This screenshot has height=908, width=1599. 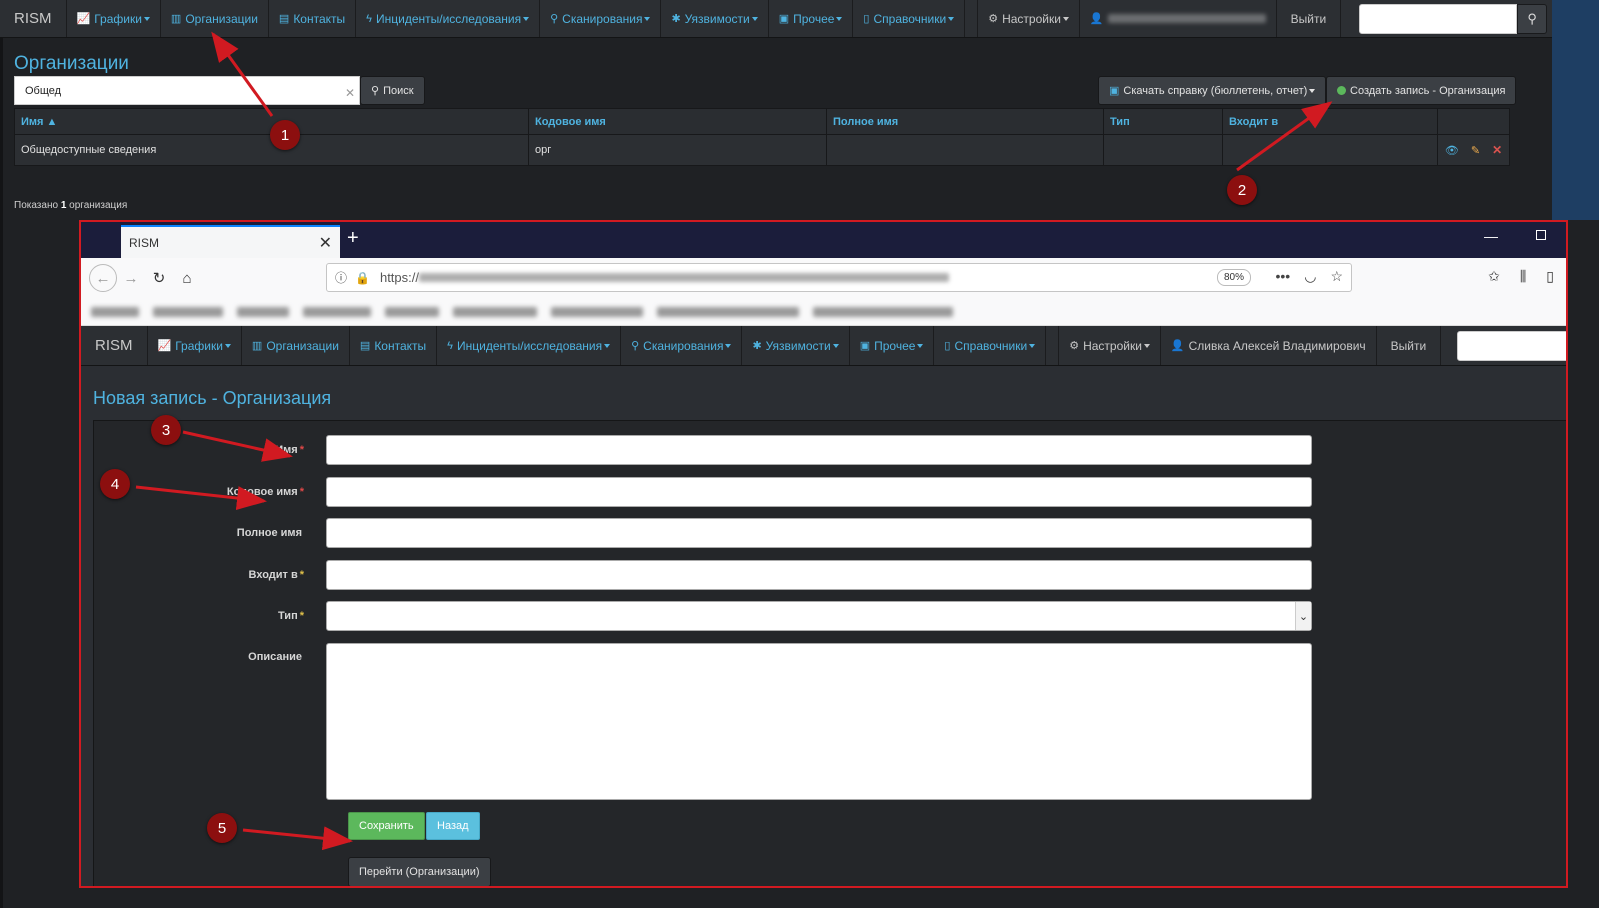 I want to click on inner-nav-other: ▣ Прочее, so click(x=892, y=345).